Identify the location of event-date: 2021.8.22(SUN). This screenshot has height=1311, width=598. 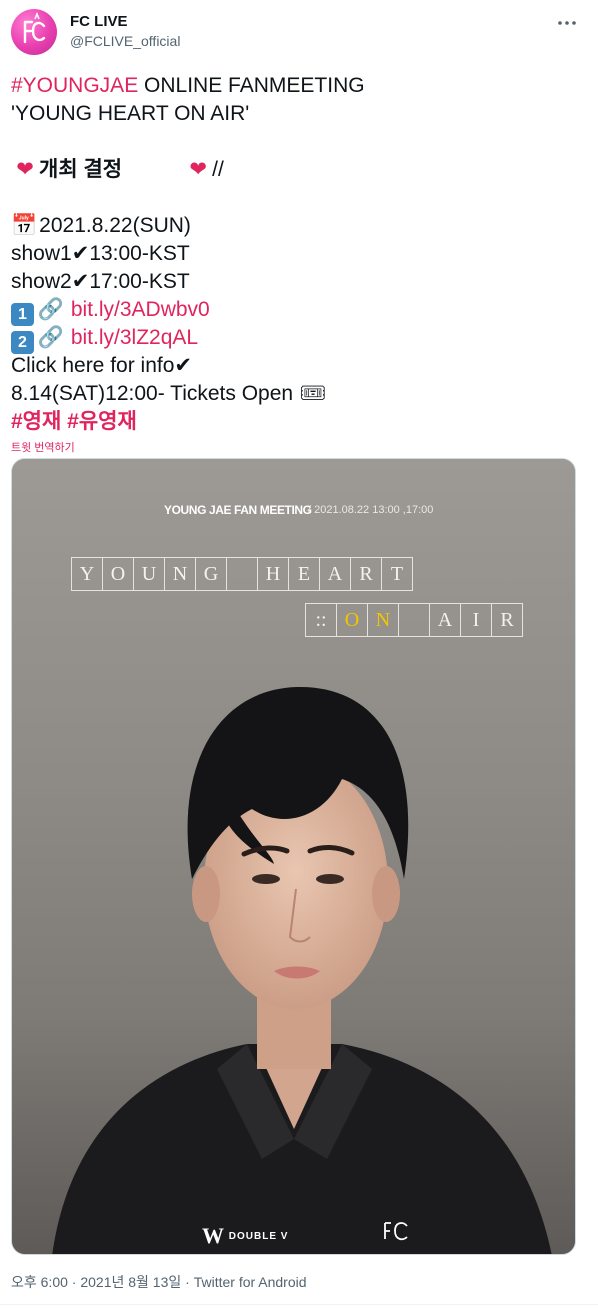
(115, 225).